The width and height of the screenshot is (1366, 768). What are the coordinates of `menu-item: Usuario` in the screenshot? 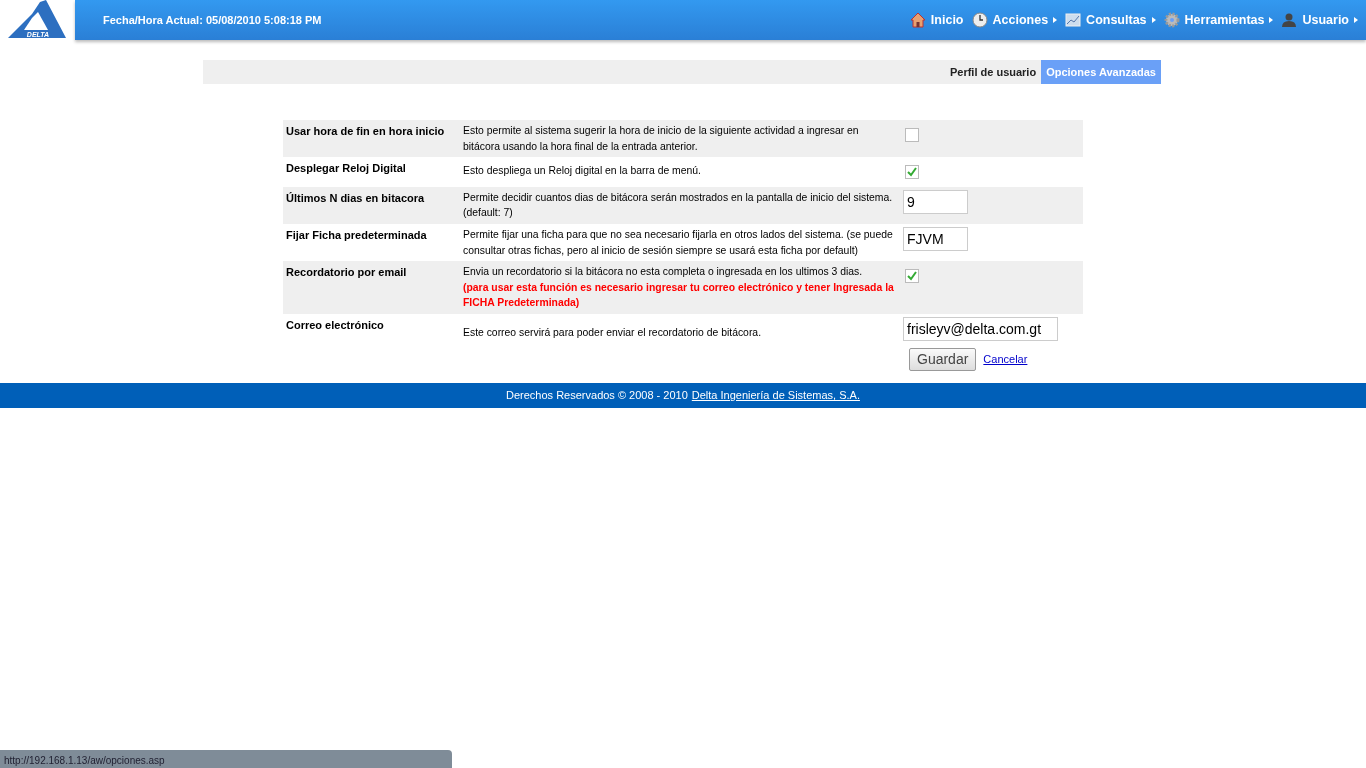 It's located at (1319, 20).